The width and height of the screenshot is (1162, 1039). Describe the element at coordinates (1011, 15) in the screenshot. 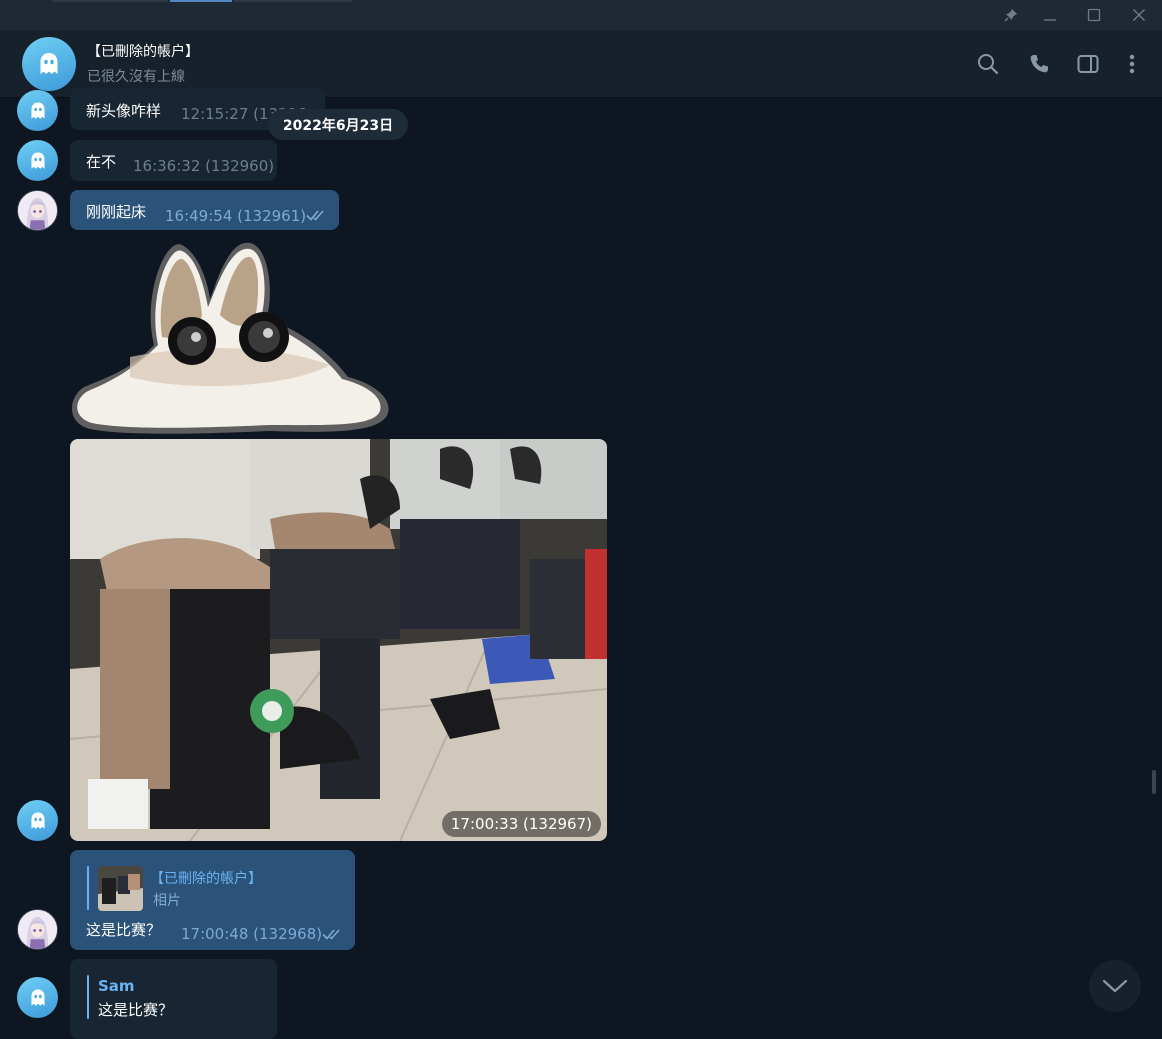

I see `pin-icon` at that location.